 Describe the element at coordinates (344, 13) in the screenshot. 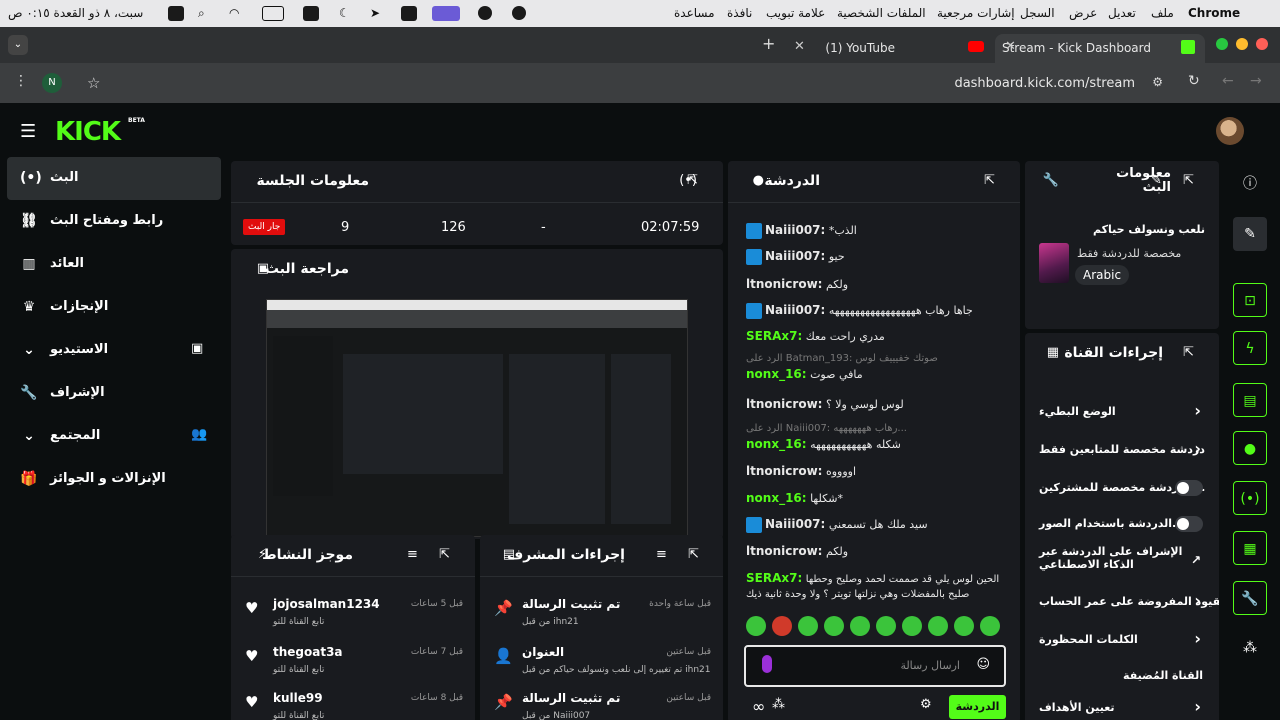

I see `moon-icon: ☾` at that location.